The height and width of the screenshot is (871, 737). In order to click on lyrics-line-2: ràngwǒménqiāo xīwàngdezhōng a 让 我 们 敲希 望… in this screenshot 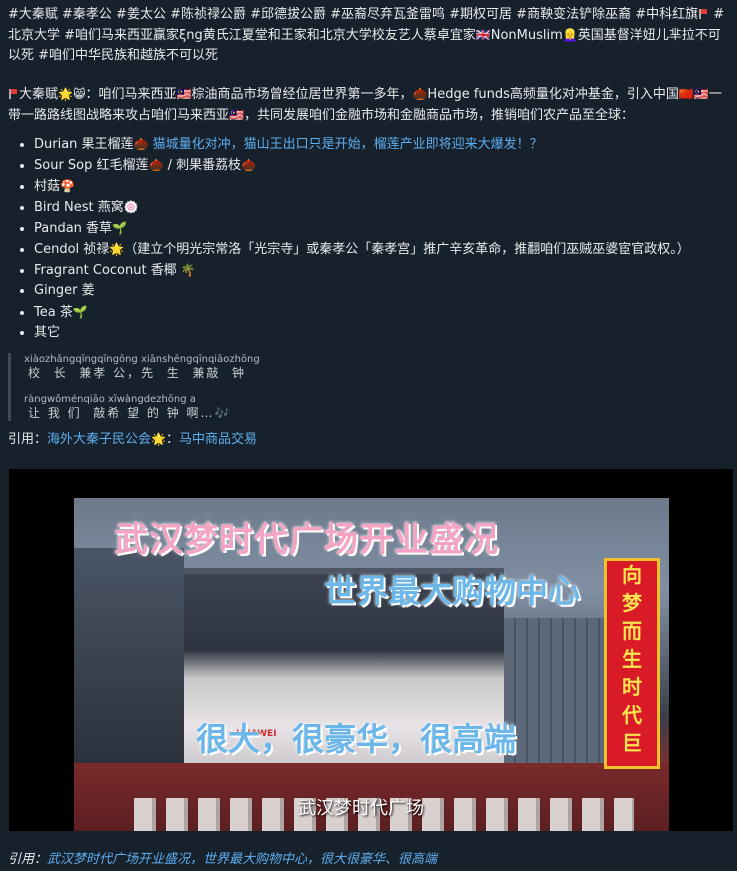, I will do `click(376, 407)`.